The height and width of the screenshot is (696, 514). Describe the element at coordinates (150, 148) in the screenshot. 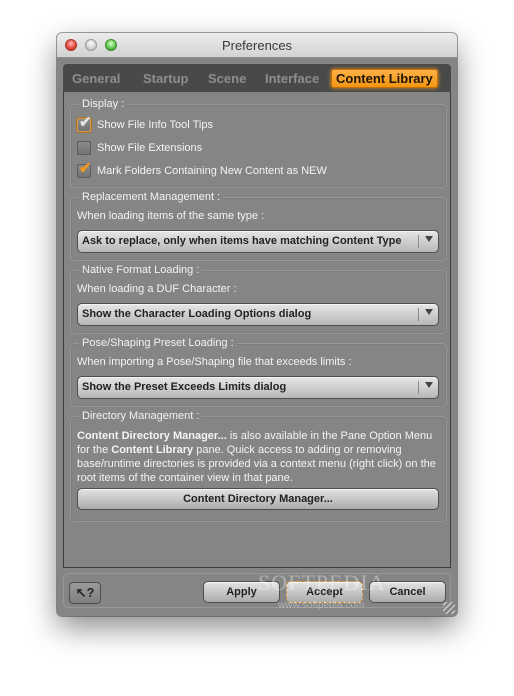

I see `checkbox-label: Show File Extensions` at that location.